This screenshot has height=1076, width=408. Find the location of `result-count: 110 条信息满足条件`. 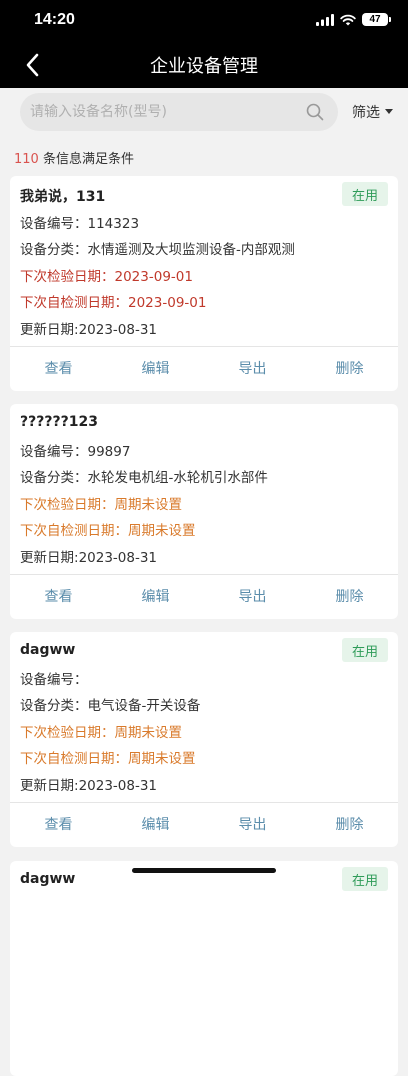

result-count: 110 条信息满足条件 is located at coordinates (74, 157).